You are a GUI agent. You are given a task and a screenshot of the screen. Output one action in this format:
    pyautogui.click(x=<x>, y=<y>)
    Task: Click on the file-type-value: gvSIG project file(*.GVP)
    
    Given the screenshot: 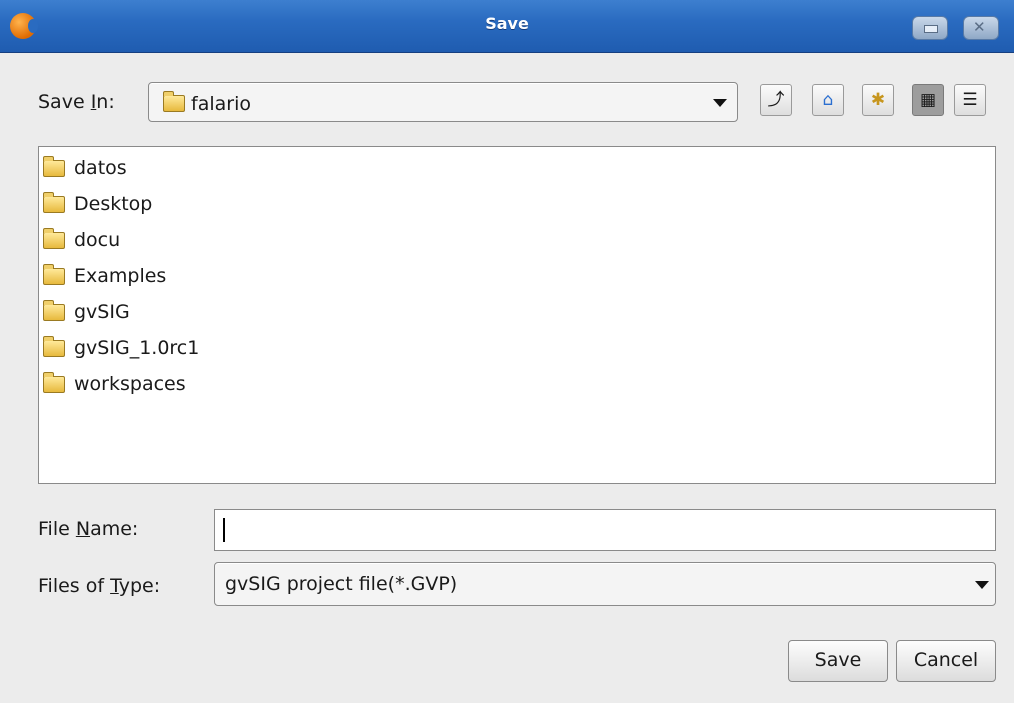 What is the action you would take?
    pyautogui.click(x=341, y=584)
    